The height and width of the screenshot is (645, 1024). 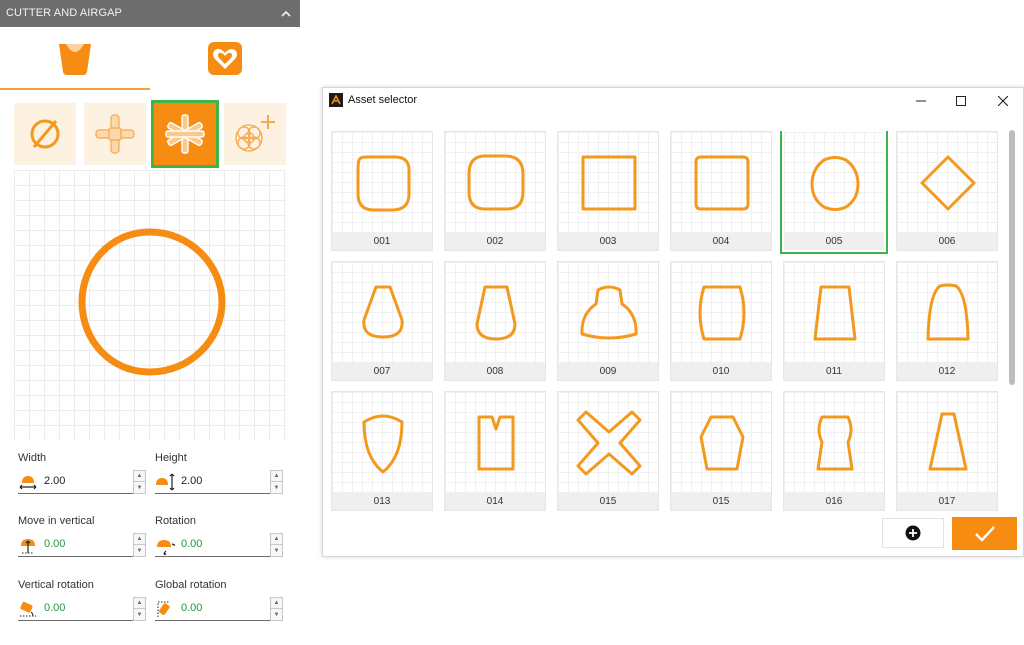 What do you see at coordinates (609, 312) in the screenshot?
I see `bell-shape-icon` at bounding box center [609, 312].